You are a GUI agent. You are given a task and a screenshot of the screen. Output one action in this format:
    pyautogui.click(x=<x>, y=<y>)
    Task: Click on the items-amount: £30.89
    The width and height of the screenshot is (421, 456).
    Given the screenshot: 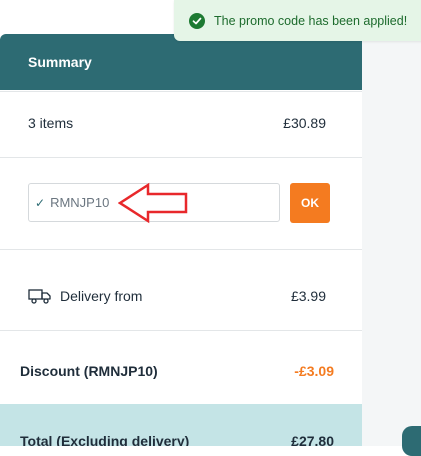 What is the action you would take?
    pyautogui.click(x=304, y=123)
    